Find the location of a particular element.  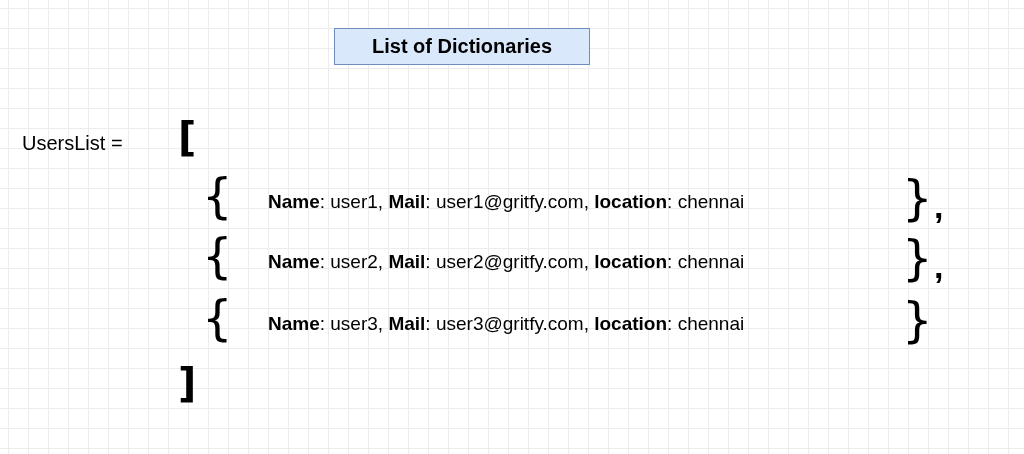

variable-label: UsersList = is located at coordinates (72, 143).